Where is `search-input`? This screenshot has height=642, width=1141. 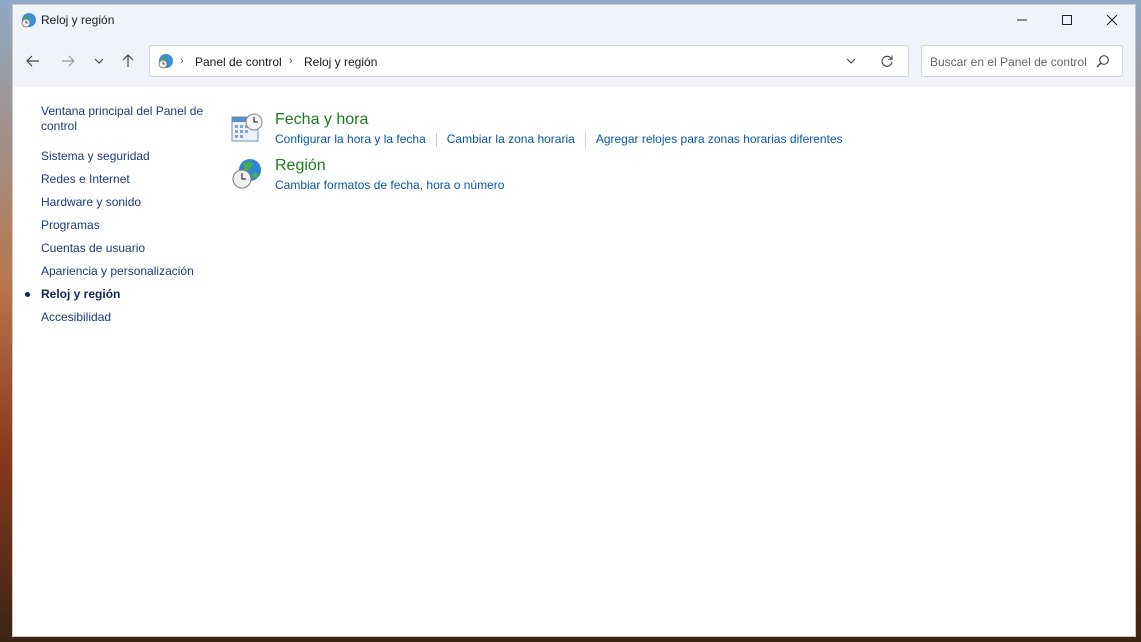 search-input is located at coordinates (1012, 62).